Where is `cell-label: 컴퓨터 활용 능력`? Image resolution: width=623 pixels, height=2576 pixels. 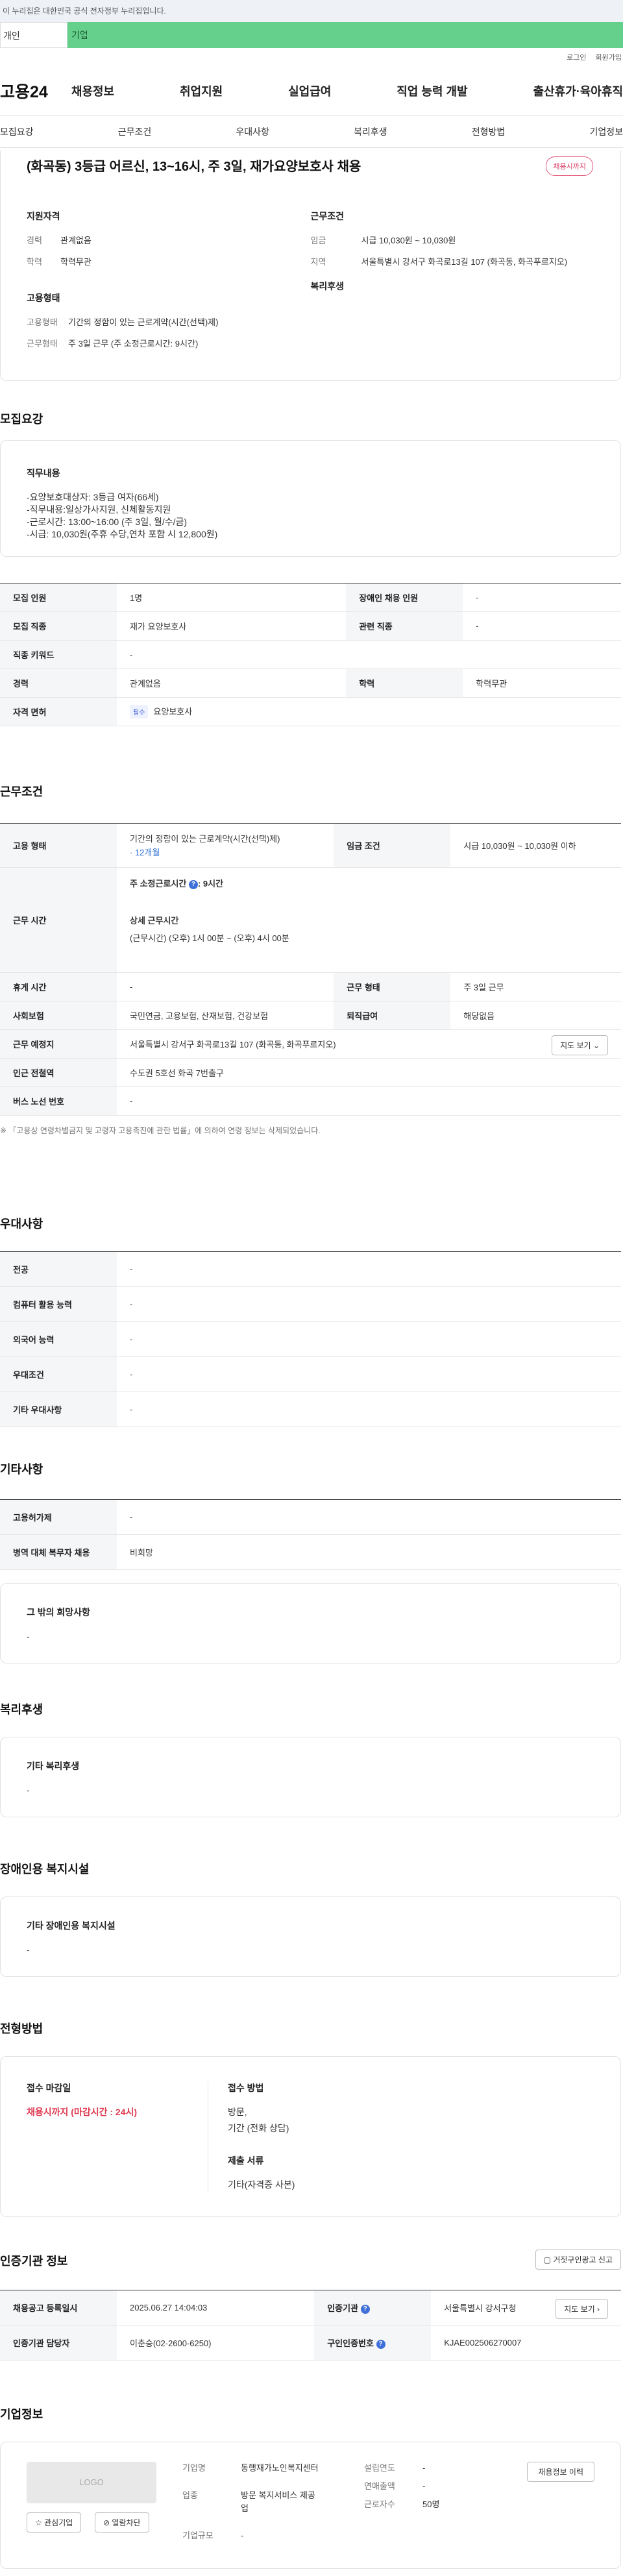
cell-label: 컴퓨터 활용 능력 is located at coordinates (58, 1304).